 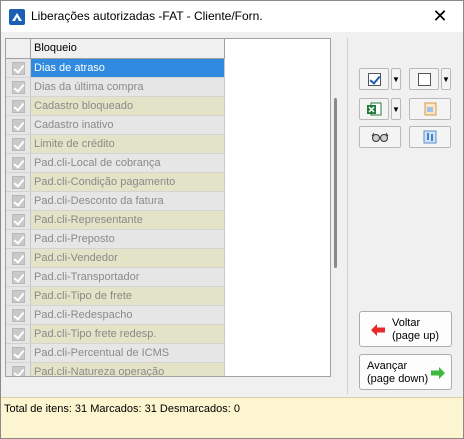 I want to click on next-button: Avançar (page down), so click(x=405, y=372).